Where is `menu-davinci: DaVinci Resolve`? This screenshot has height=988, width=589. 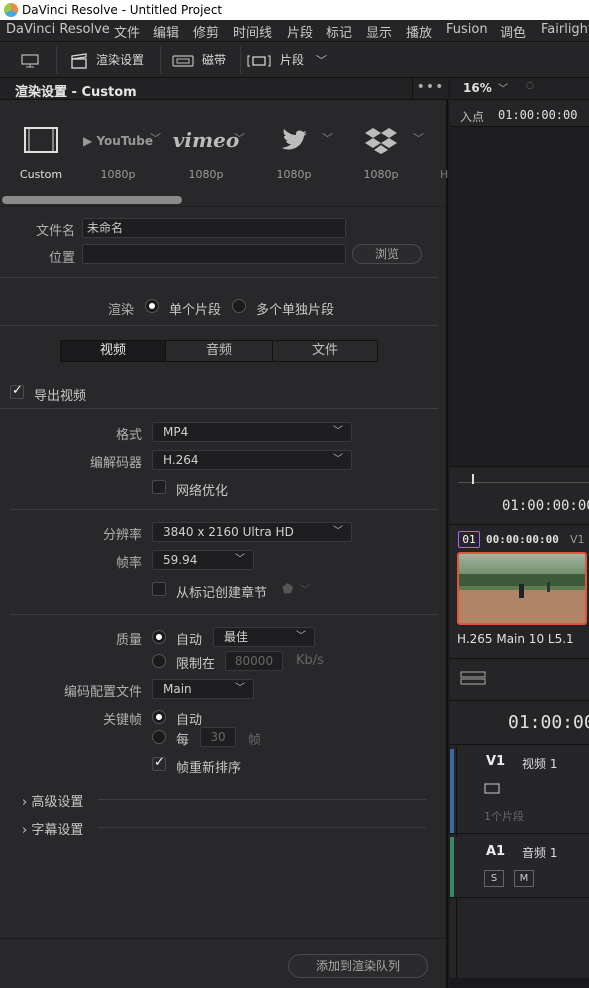 menu-davinci: DaVinci Resolve is located at coordinates (58, 29).